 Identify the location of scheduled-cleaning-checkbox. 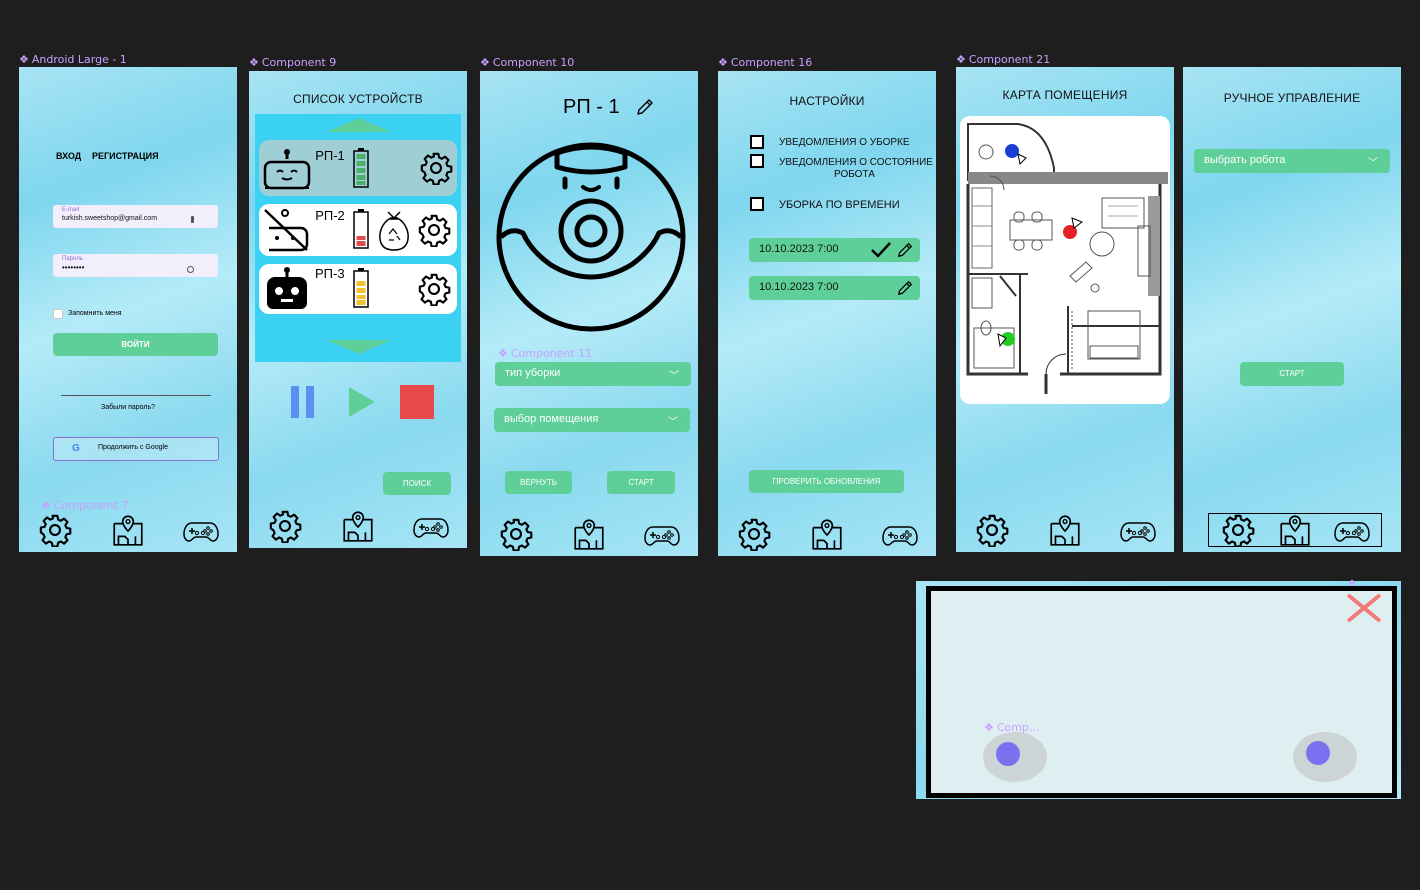
(757, 204).